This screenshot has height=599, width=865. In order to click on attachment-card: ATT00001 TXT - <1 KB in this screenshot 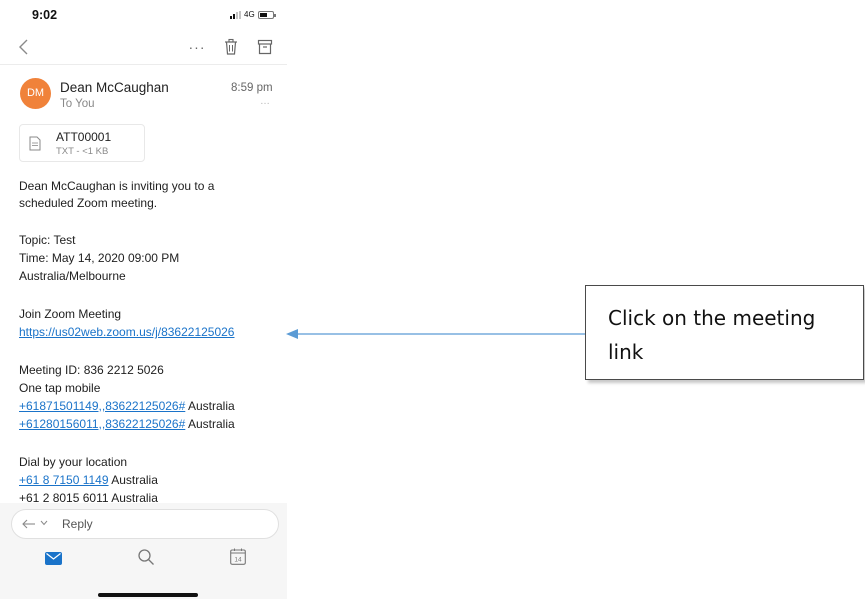, I will do `click(82, 143)`.